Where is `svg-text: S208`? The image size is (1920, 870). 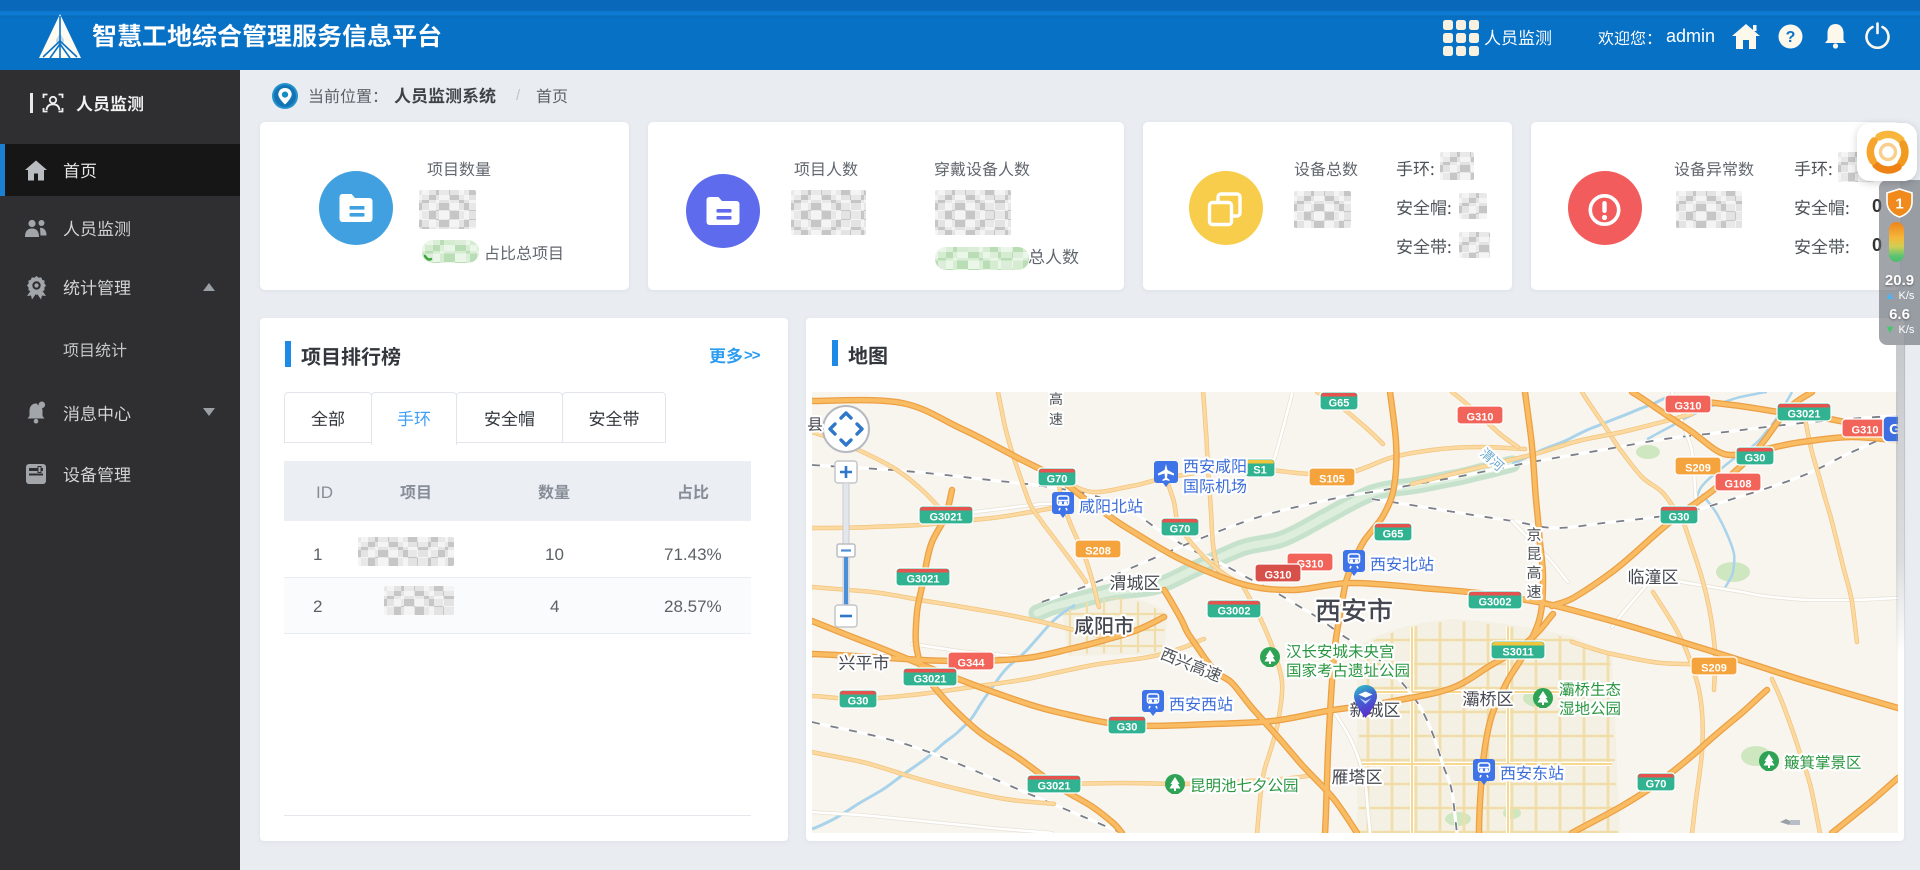 svg-text: S208 is located at coordinates (1098, 552).